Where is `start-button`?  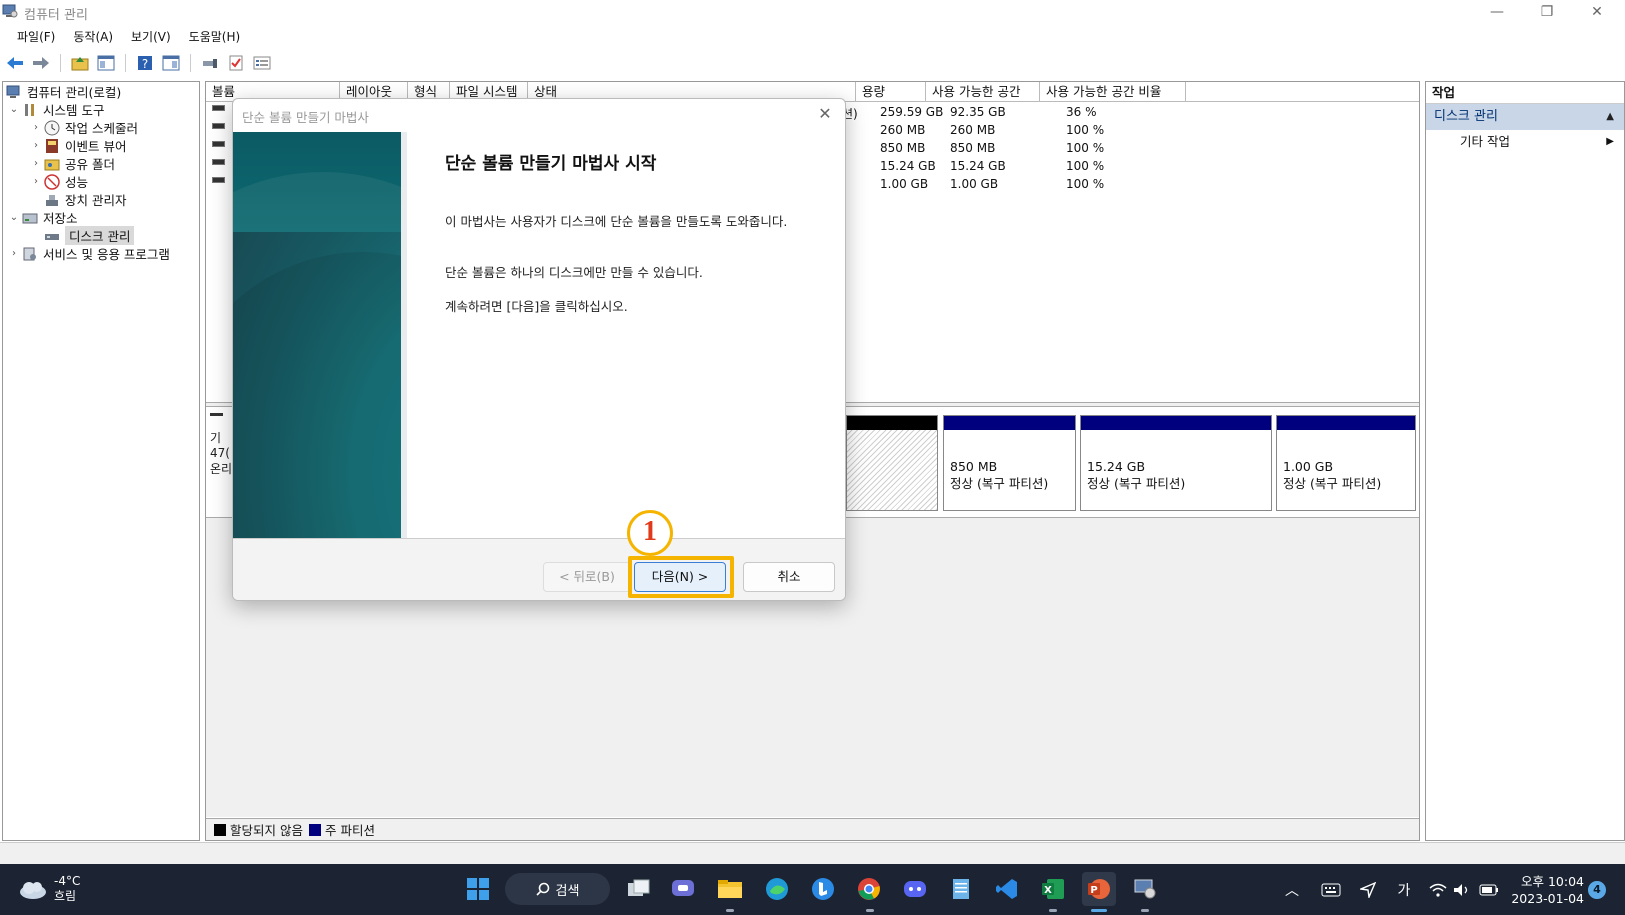
start-button is located at coordinates (478, 889).